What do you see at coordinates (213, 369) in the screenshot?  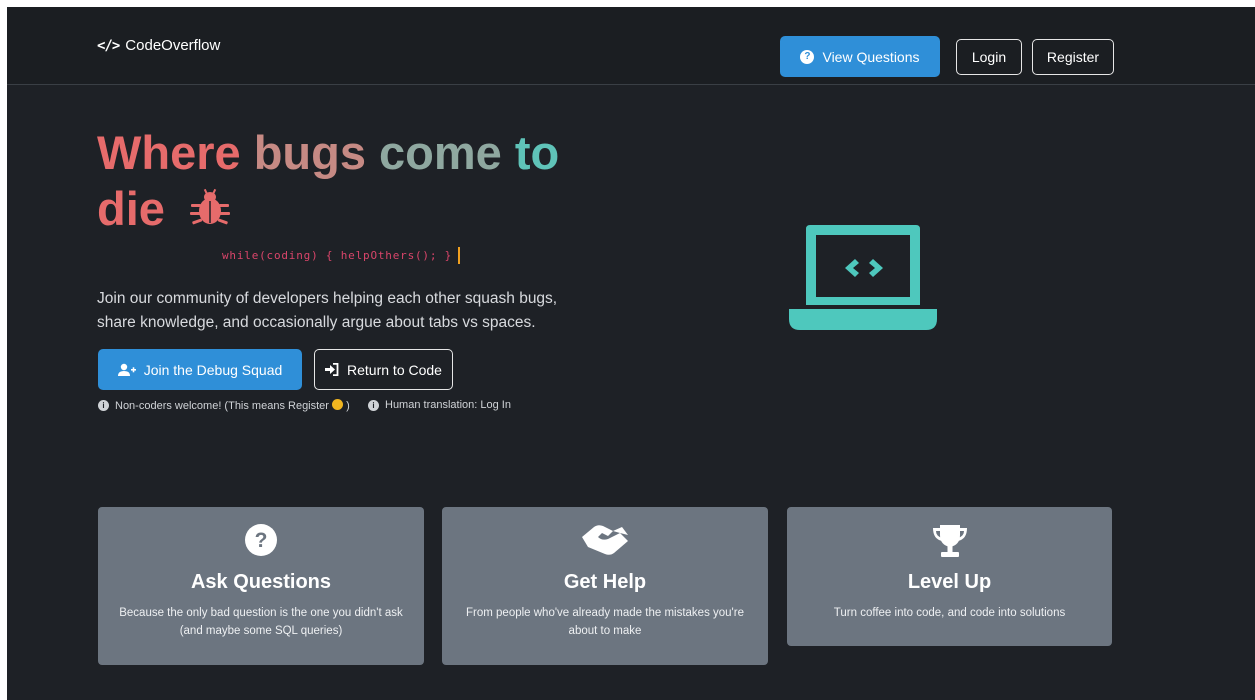 I see `join-label: Join the Debug Squad` at bounding box center [213, 369].